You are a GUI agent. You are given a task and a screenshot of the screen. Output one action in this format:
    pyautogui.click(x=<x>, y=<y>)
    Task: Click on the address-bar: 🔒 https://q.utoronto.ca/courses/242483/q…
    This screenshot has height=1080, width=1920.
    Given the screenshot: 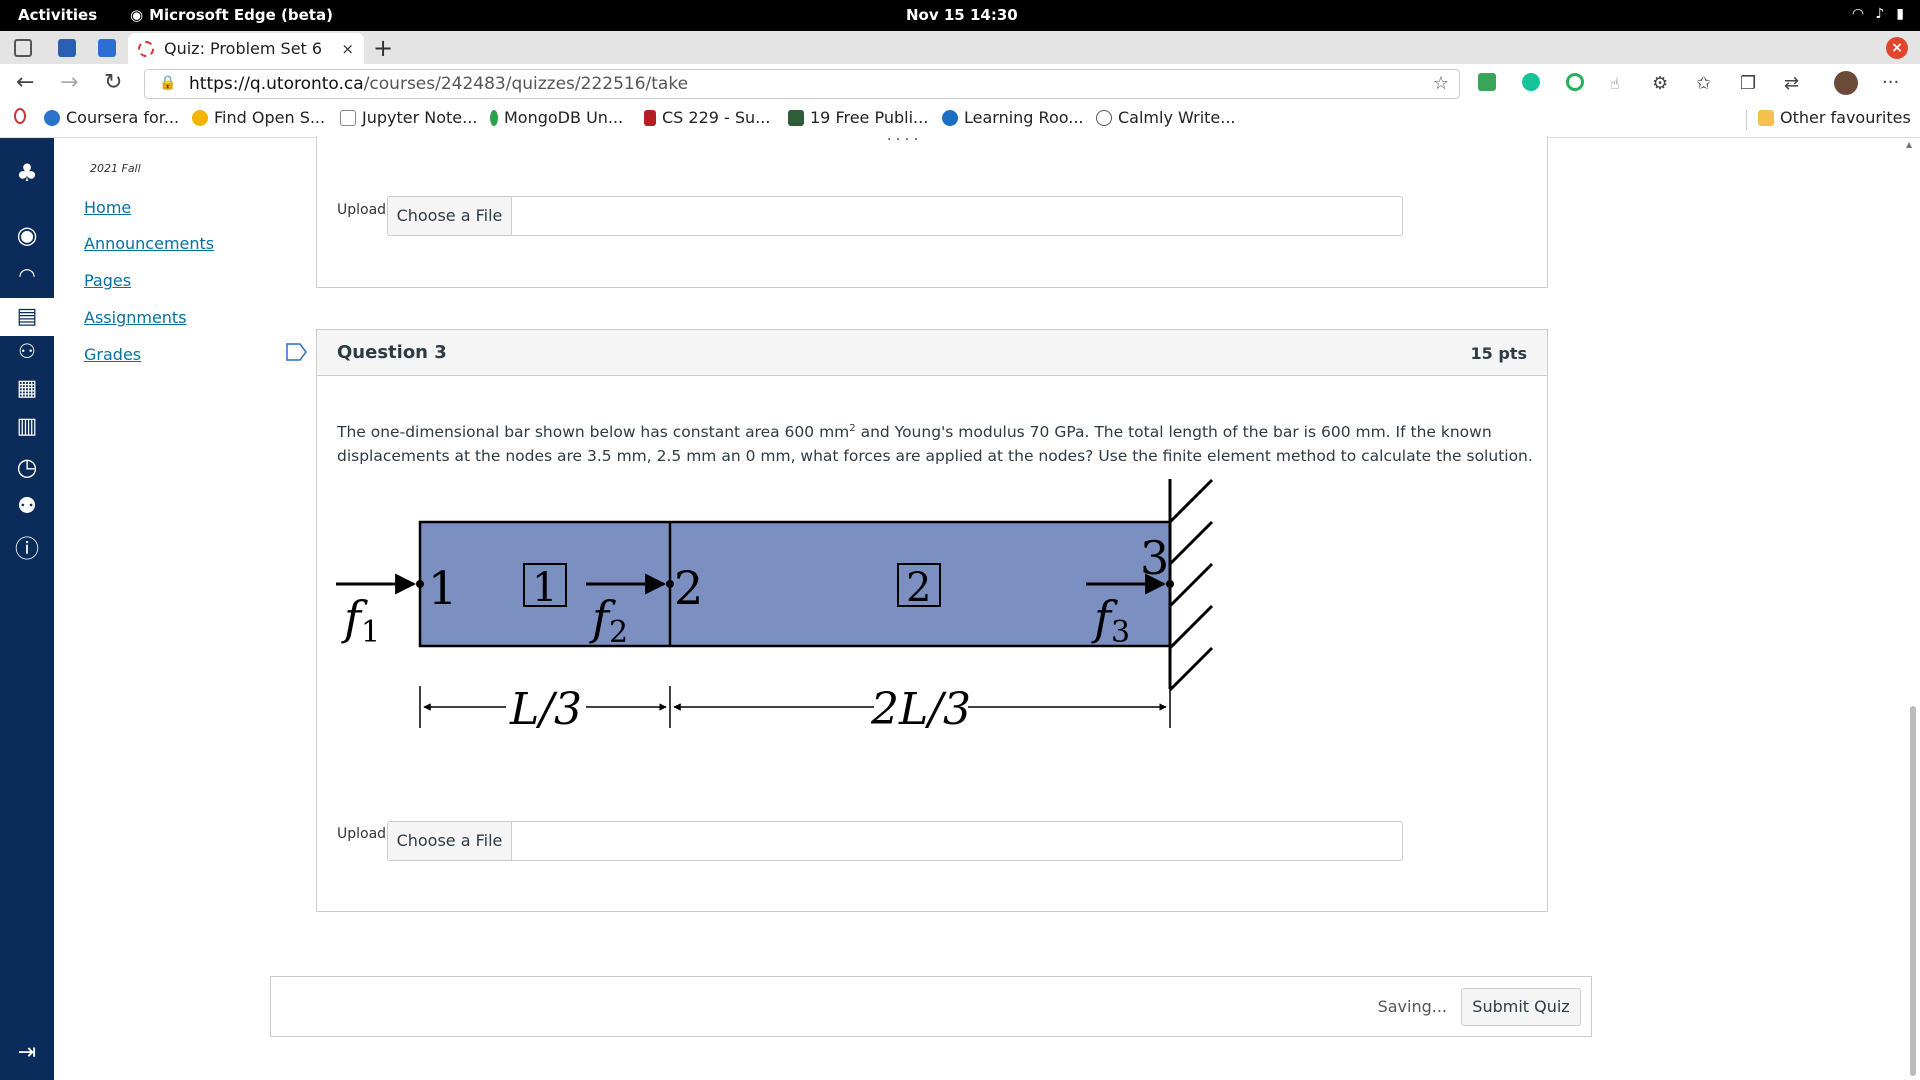 What is the action you would take?
    pyautogui.click(x=802, y=84)
    